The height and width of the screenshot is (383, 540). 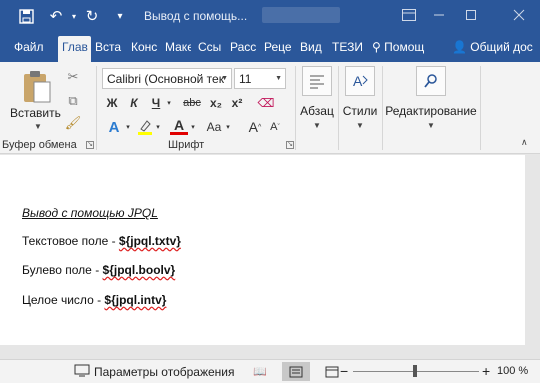 I want to click on document-heading: Вывод с помощью JPQL, so click(x=90, y=213).